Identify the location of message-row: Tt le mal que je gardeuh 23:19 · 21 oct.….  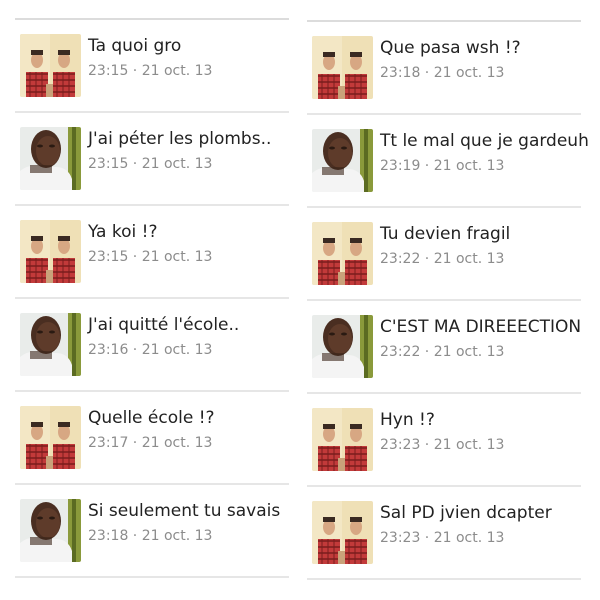
(448, 161).